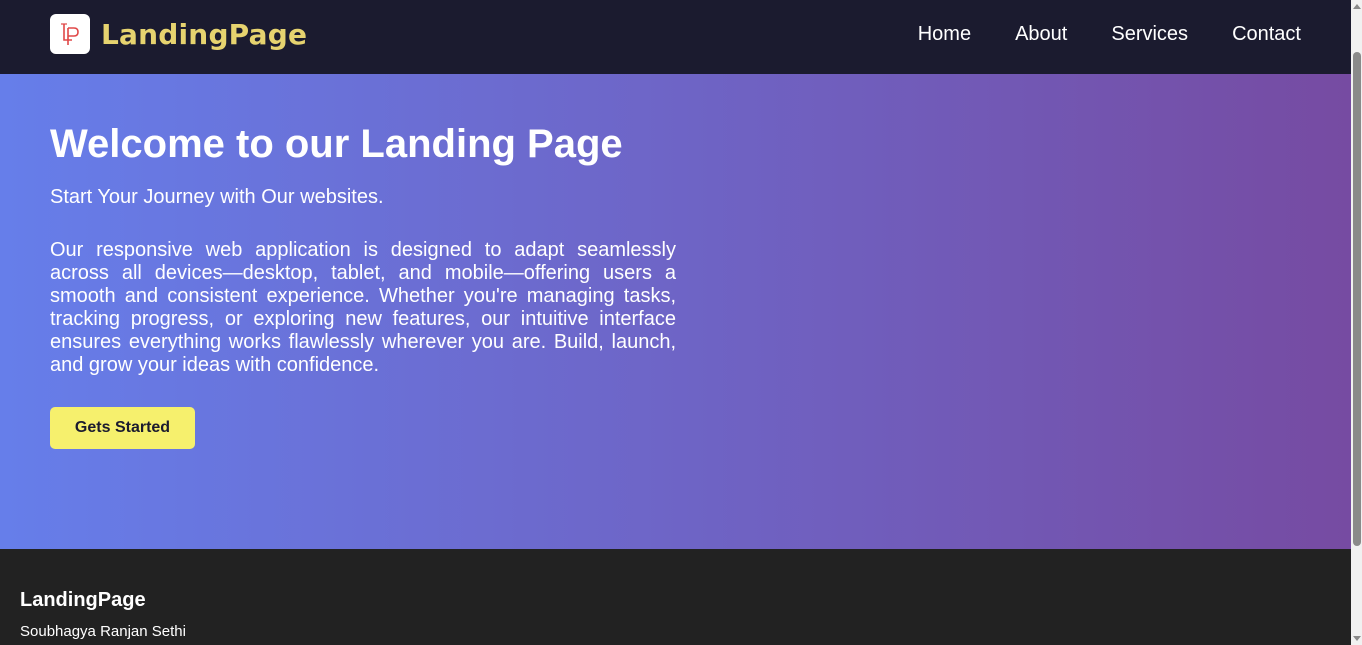  Describe the element at coordinates (103, 631) in the screenshot. I see `footer-author: Soubhagya Ranjan Sethi` at that location.